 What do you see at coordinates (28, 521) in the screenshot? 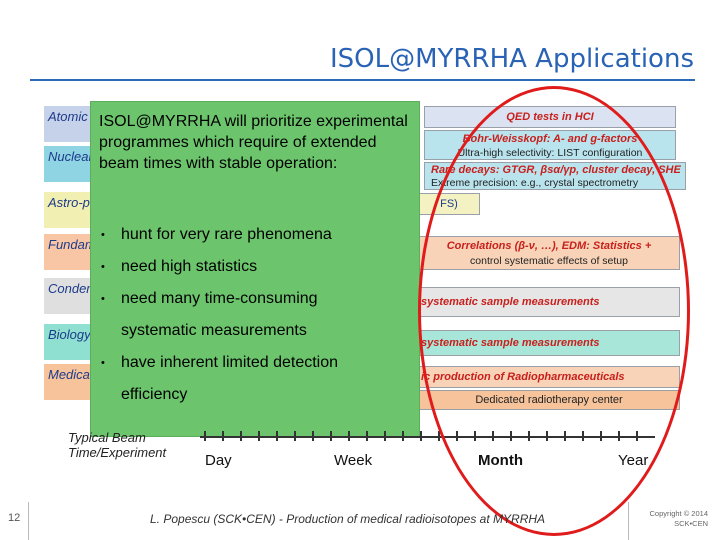
I see `footer-divider-left` at bounding box center [28, 521].